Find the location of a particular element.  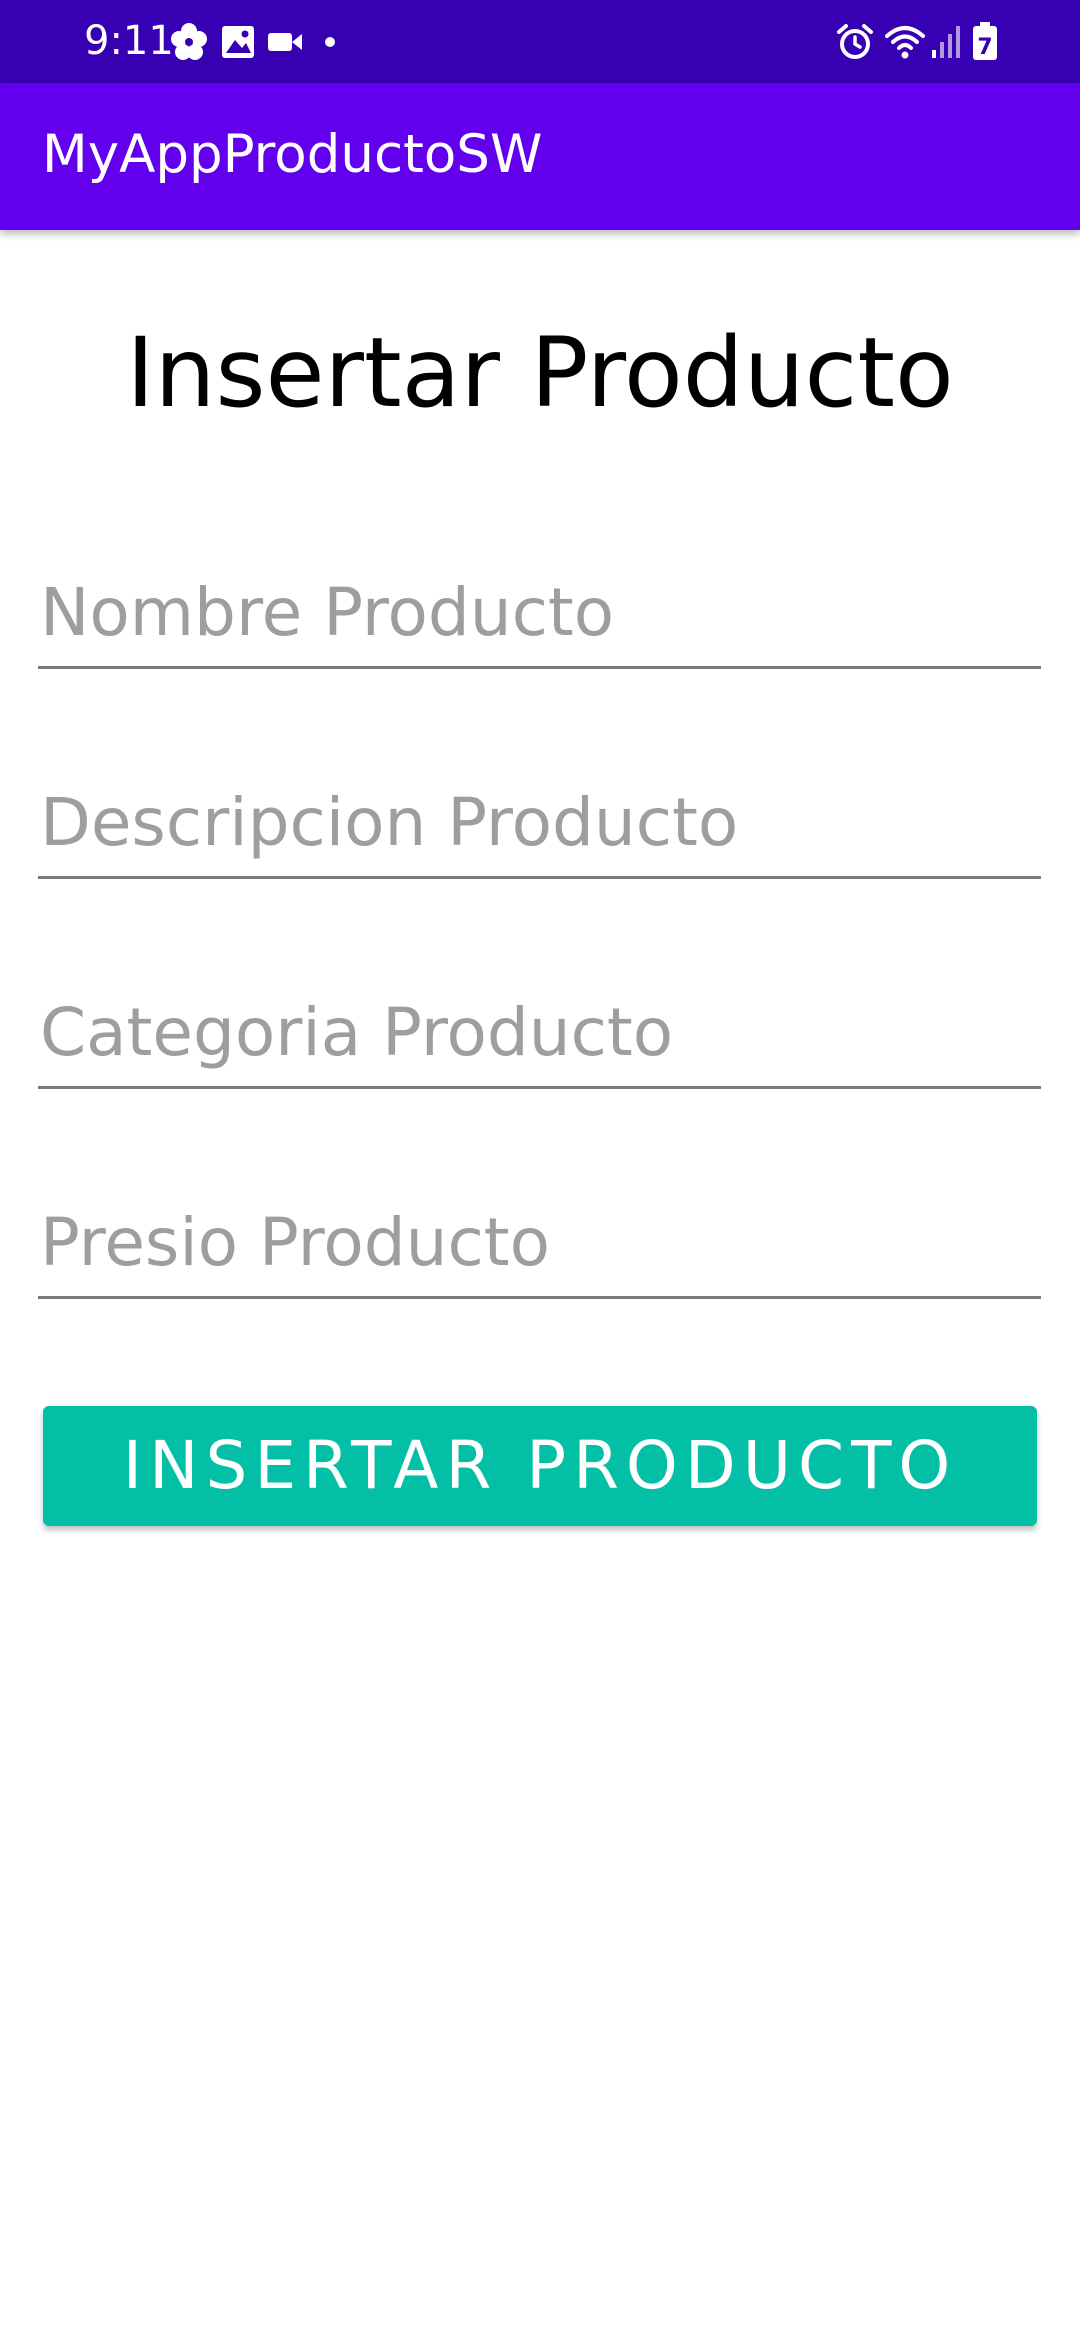

video-notification-icon is located at coordinates (285, 42).